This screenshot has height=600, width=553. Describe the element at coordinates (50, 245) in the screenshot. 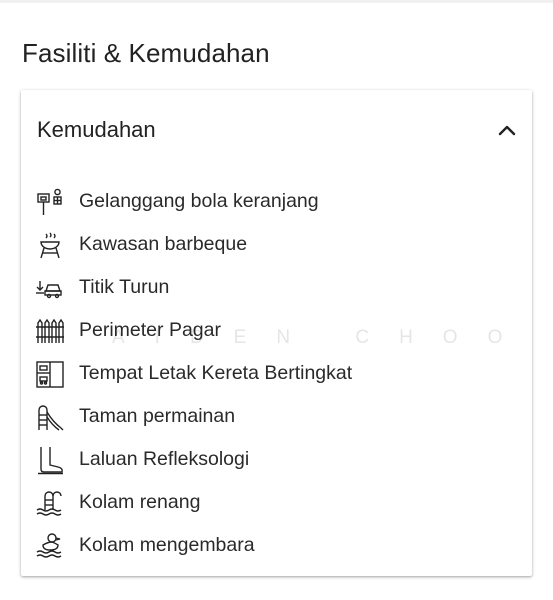

I see `barbecue-grill-icon` at that location.